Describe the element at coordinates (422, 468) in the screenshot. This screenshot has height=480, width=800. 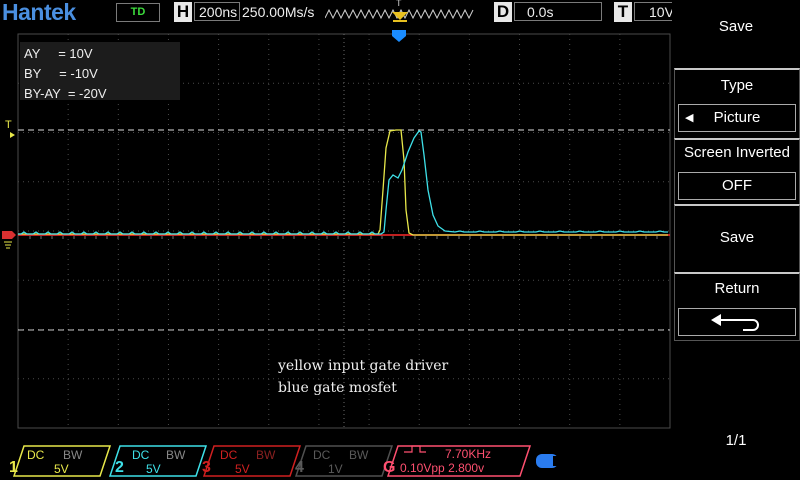
I see `generator-amplitude: 0.10Vpp` at that location.